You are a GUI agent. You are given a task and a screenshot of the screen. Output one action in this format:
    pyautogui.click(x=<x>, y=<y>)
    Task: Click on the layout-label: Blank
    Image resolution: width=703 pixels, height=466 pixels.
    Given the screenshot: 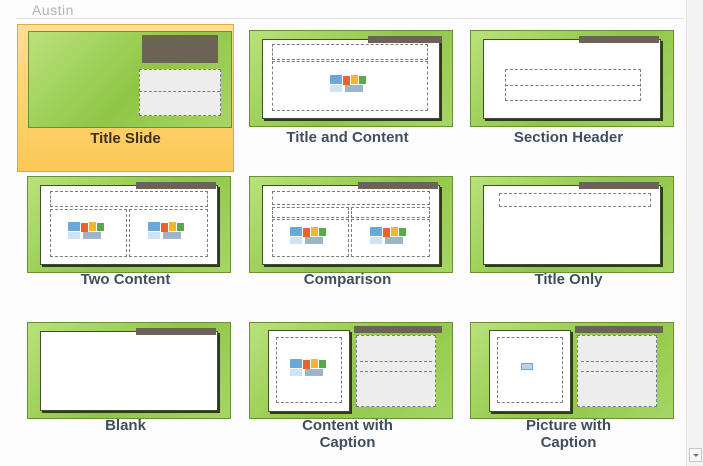 What is the action you would take?
    pyautogui.click(x=125, y=425)
    